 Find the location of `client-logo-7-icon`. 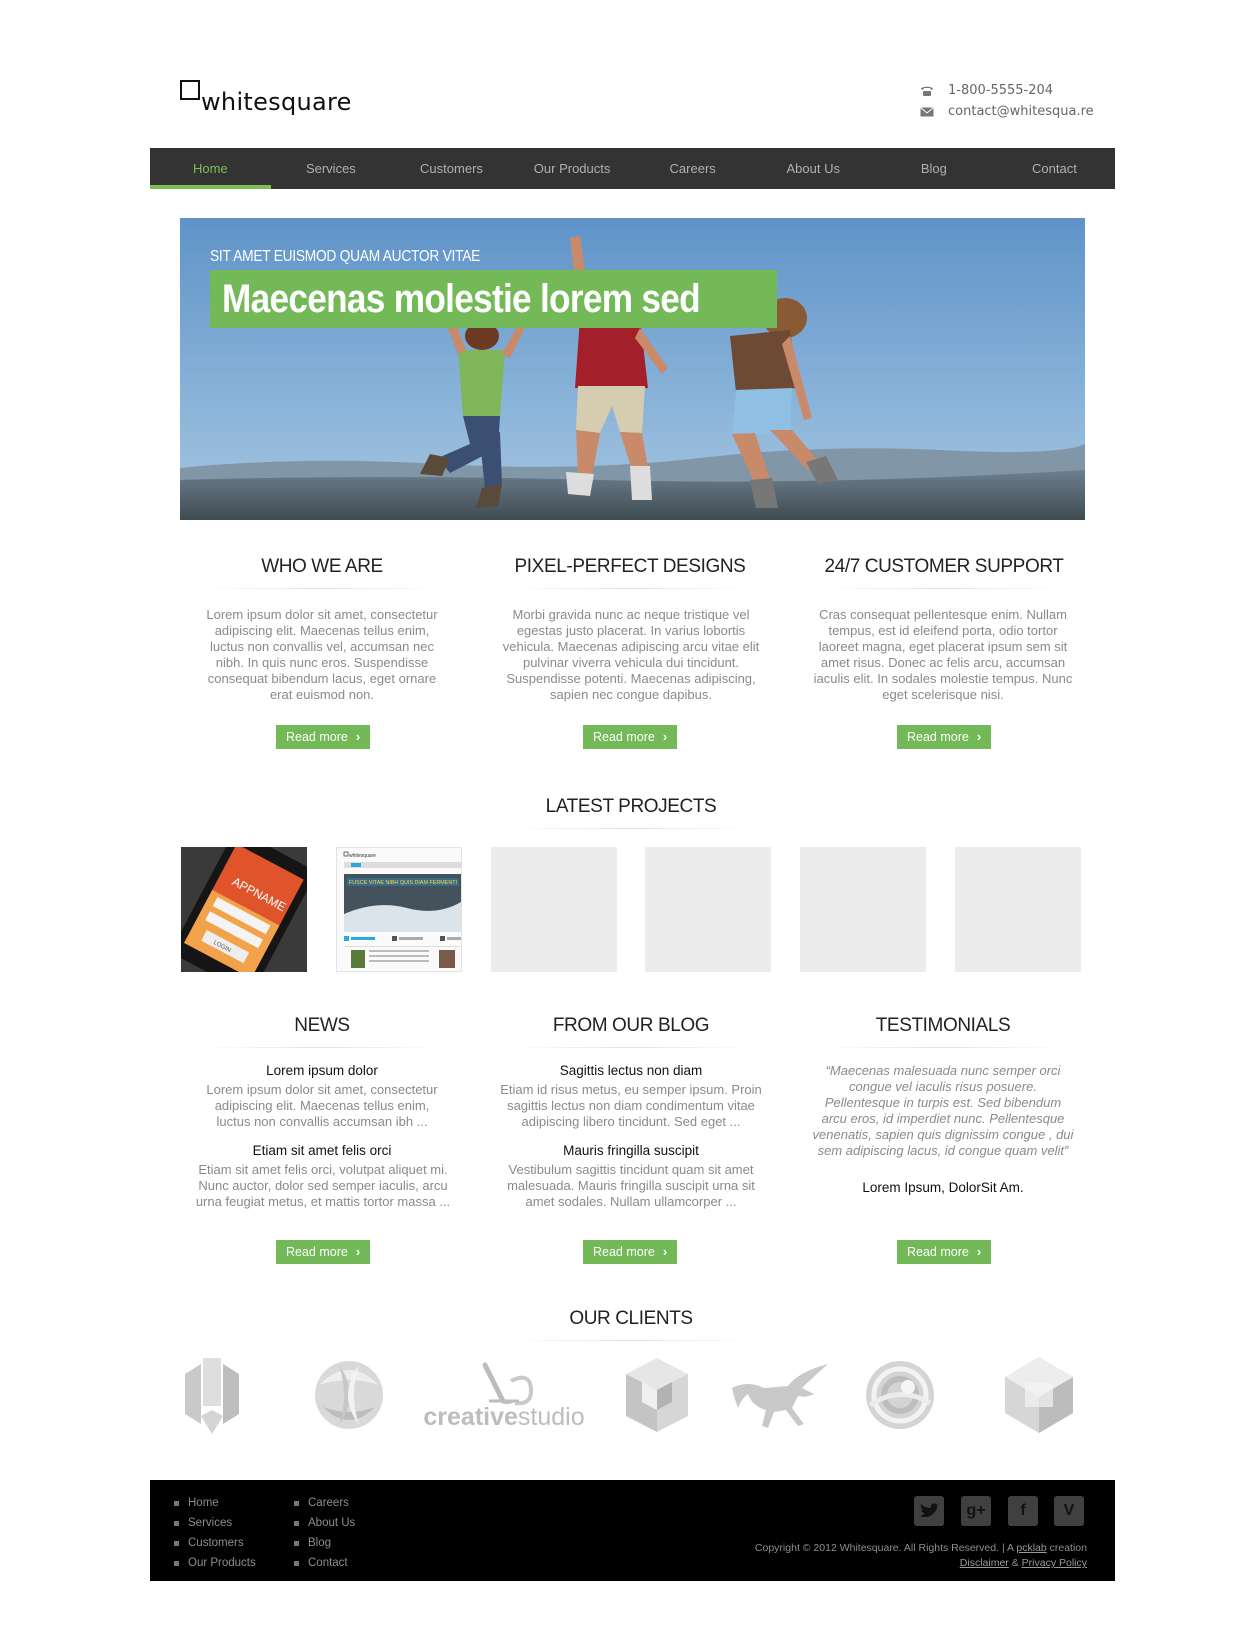

client-logo-7-icon is located at coordinates (1039, 1395).